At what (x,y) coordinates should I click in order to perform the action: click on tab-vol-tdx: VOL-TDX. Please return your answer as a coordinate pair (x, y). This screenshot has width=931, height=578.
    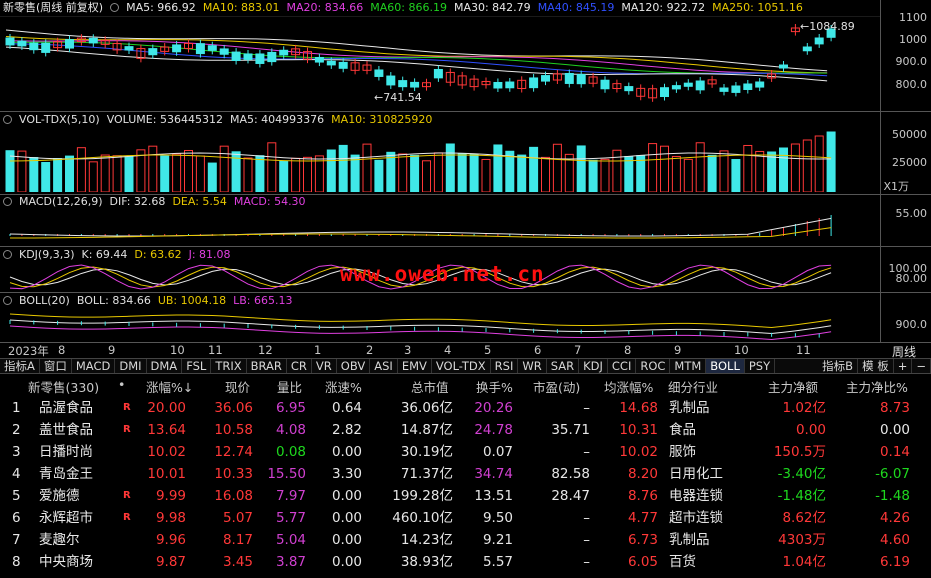
    Looking at the image, I should click on (461, 366).